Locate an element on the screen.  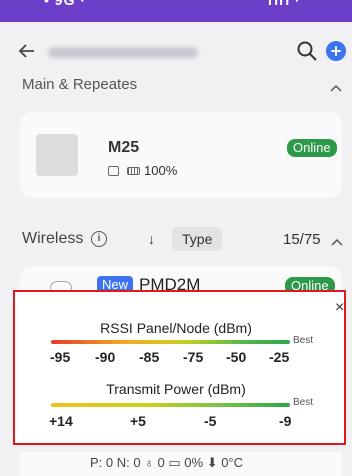
device-count: 15/75 is located at coordinates (302, 239).